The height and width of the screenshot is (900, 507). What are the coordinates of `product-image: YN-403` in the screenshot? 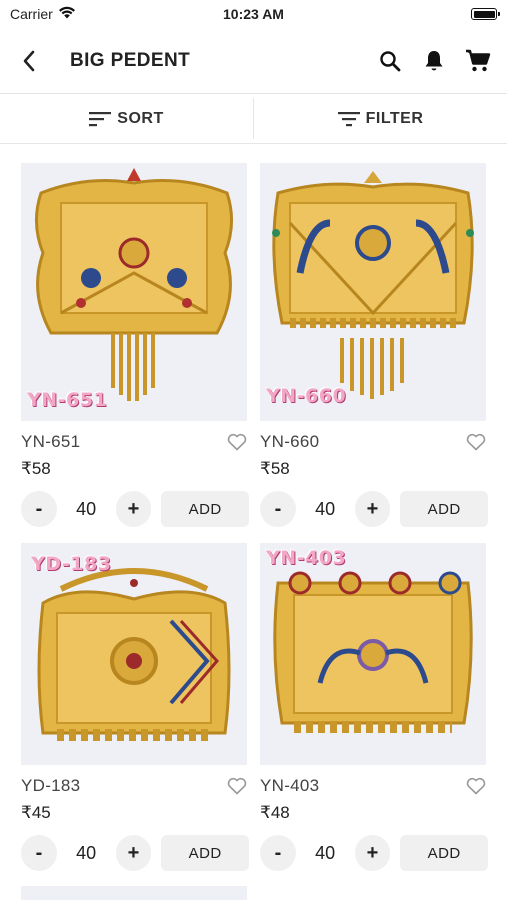 It's located at (373, 654).